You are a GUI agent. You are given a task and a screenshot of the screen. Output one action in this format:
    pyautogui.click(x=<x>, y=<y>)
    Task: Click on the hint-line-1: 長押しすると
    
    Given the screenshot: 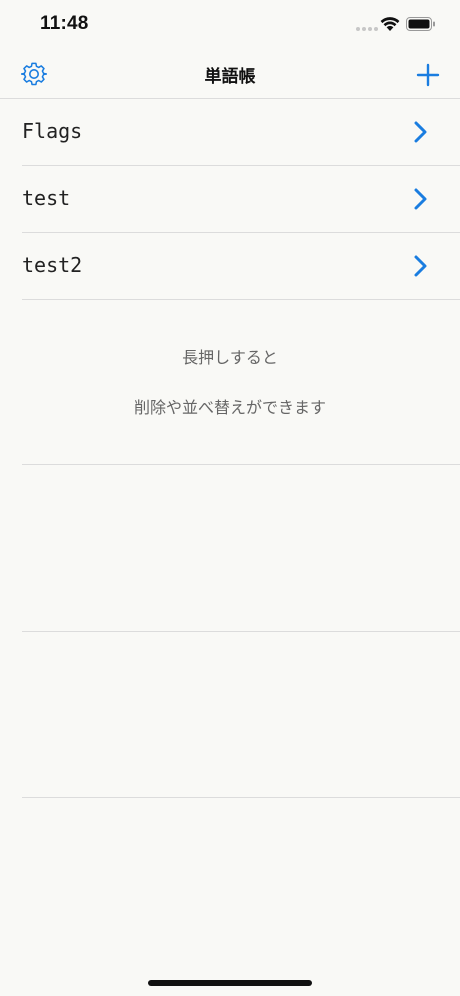 What is the action you would take?
    pyautogui.click(x=230, y=357)
    